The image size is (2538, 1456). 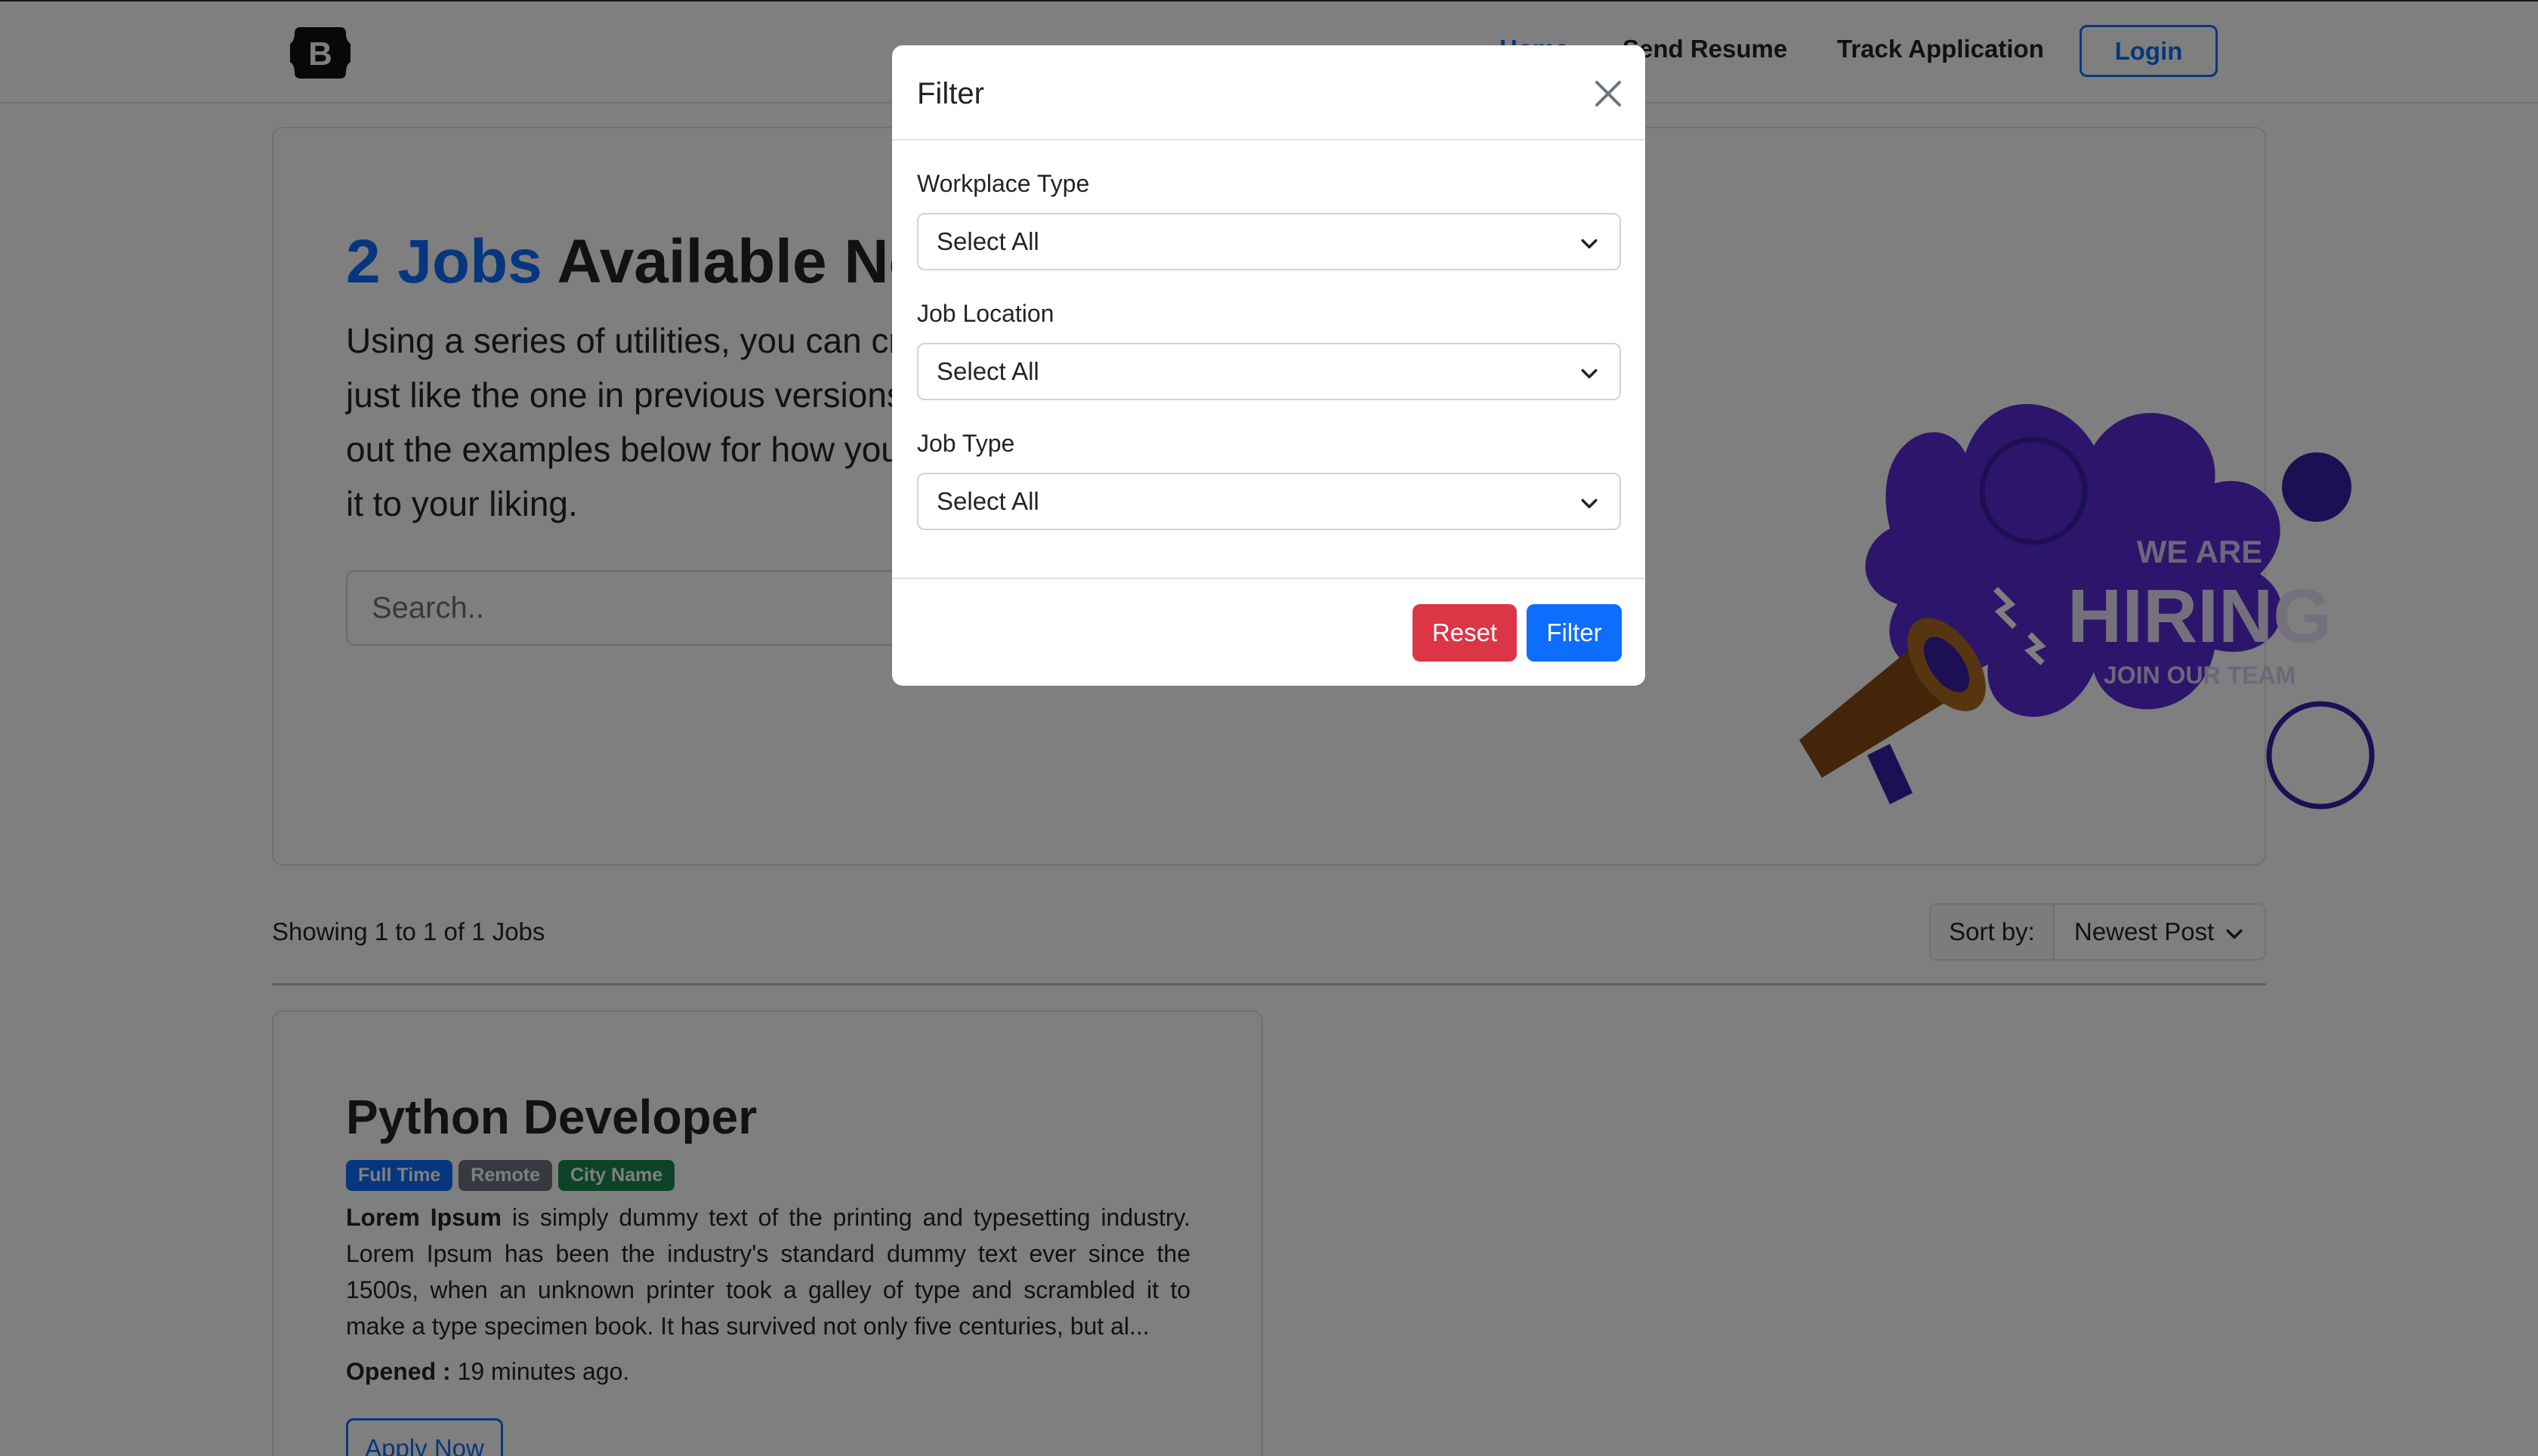 What do you see at coordinates (1003, 183) in the screenshot?
I see `workplace-type-label: Workplace Type` at bounding box center [1003, 183].